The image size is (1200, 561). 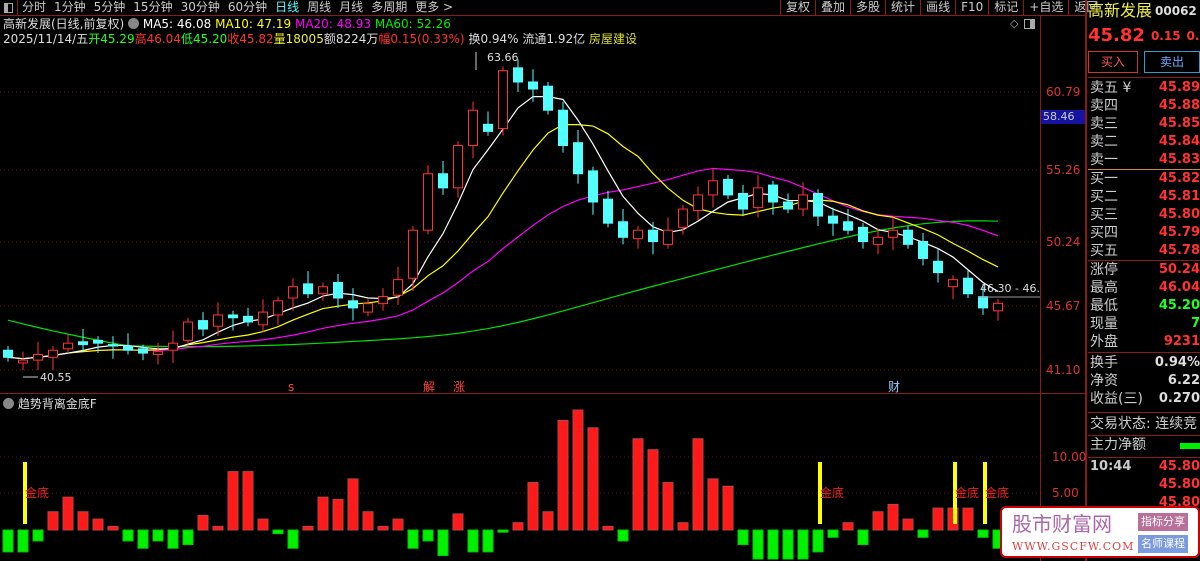 I want to click on event-marker: 涨, so click(x=459, y=386).